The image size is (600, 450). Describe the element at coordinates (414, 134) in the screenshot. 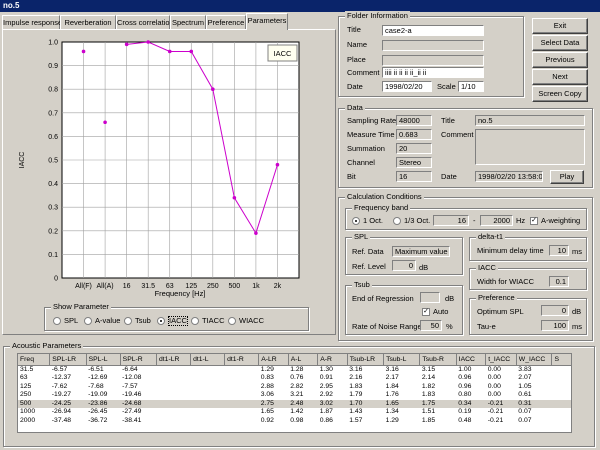

I see `measure-time-field: 0.683` at that location.